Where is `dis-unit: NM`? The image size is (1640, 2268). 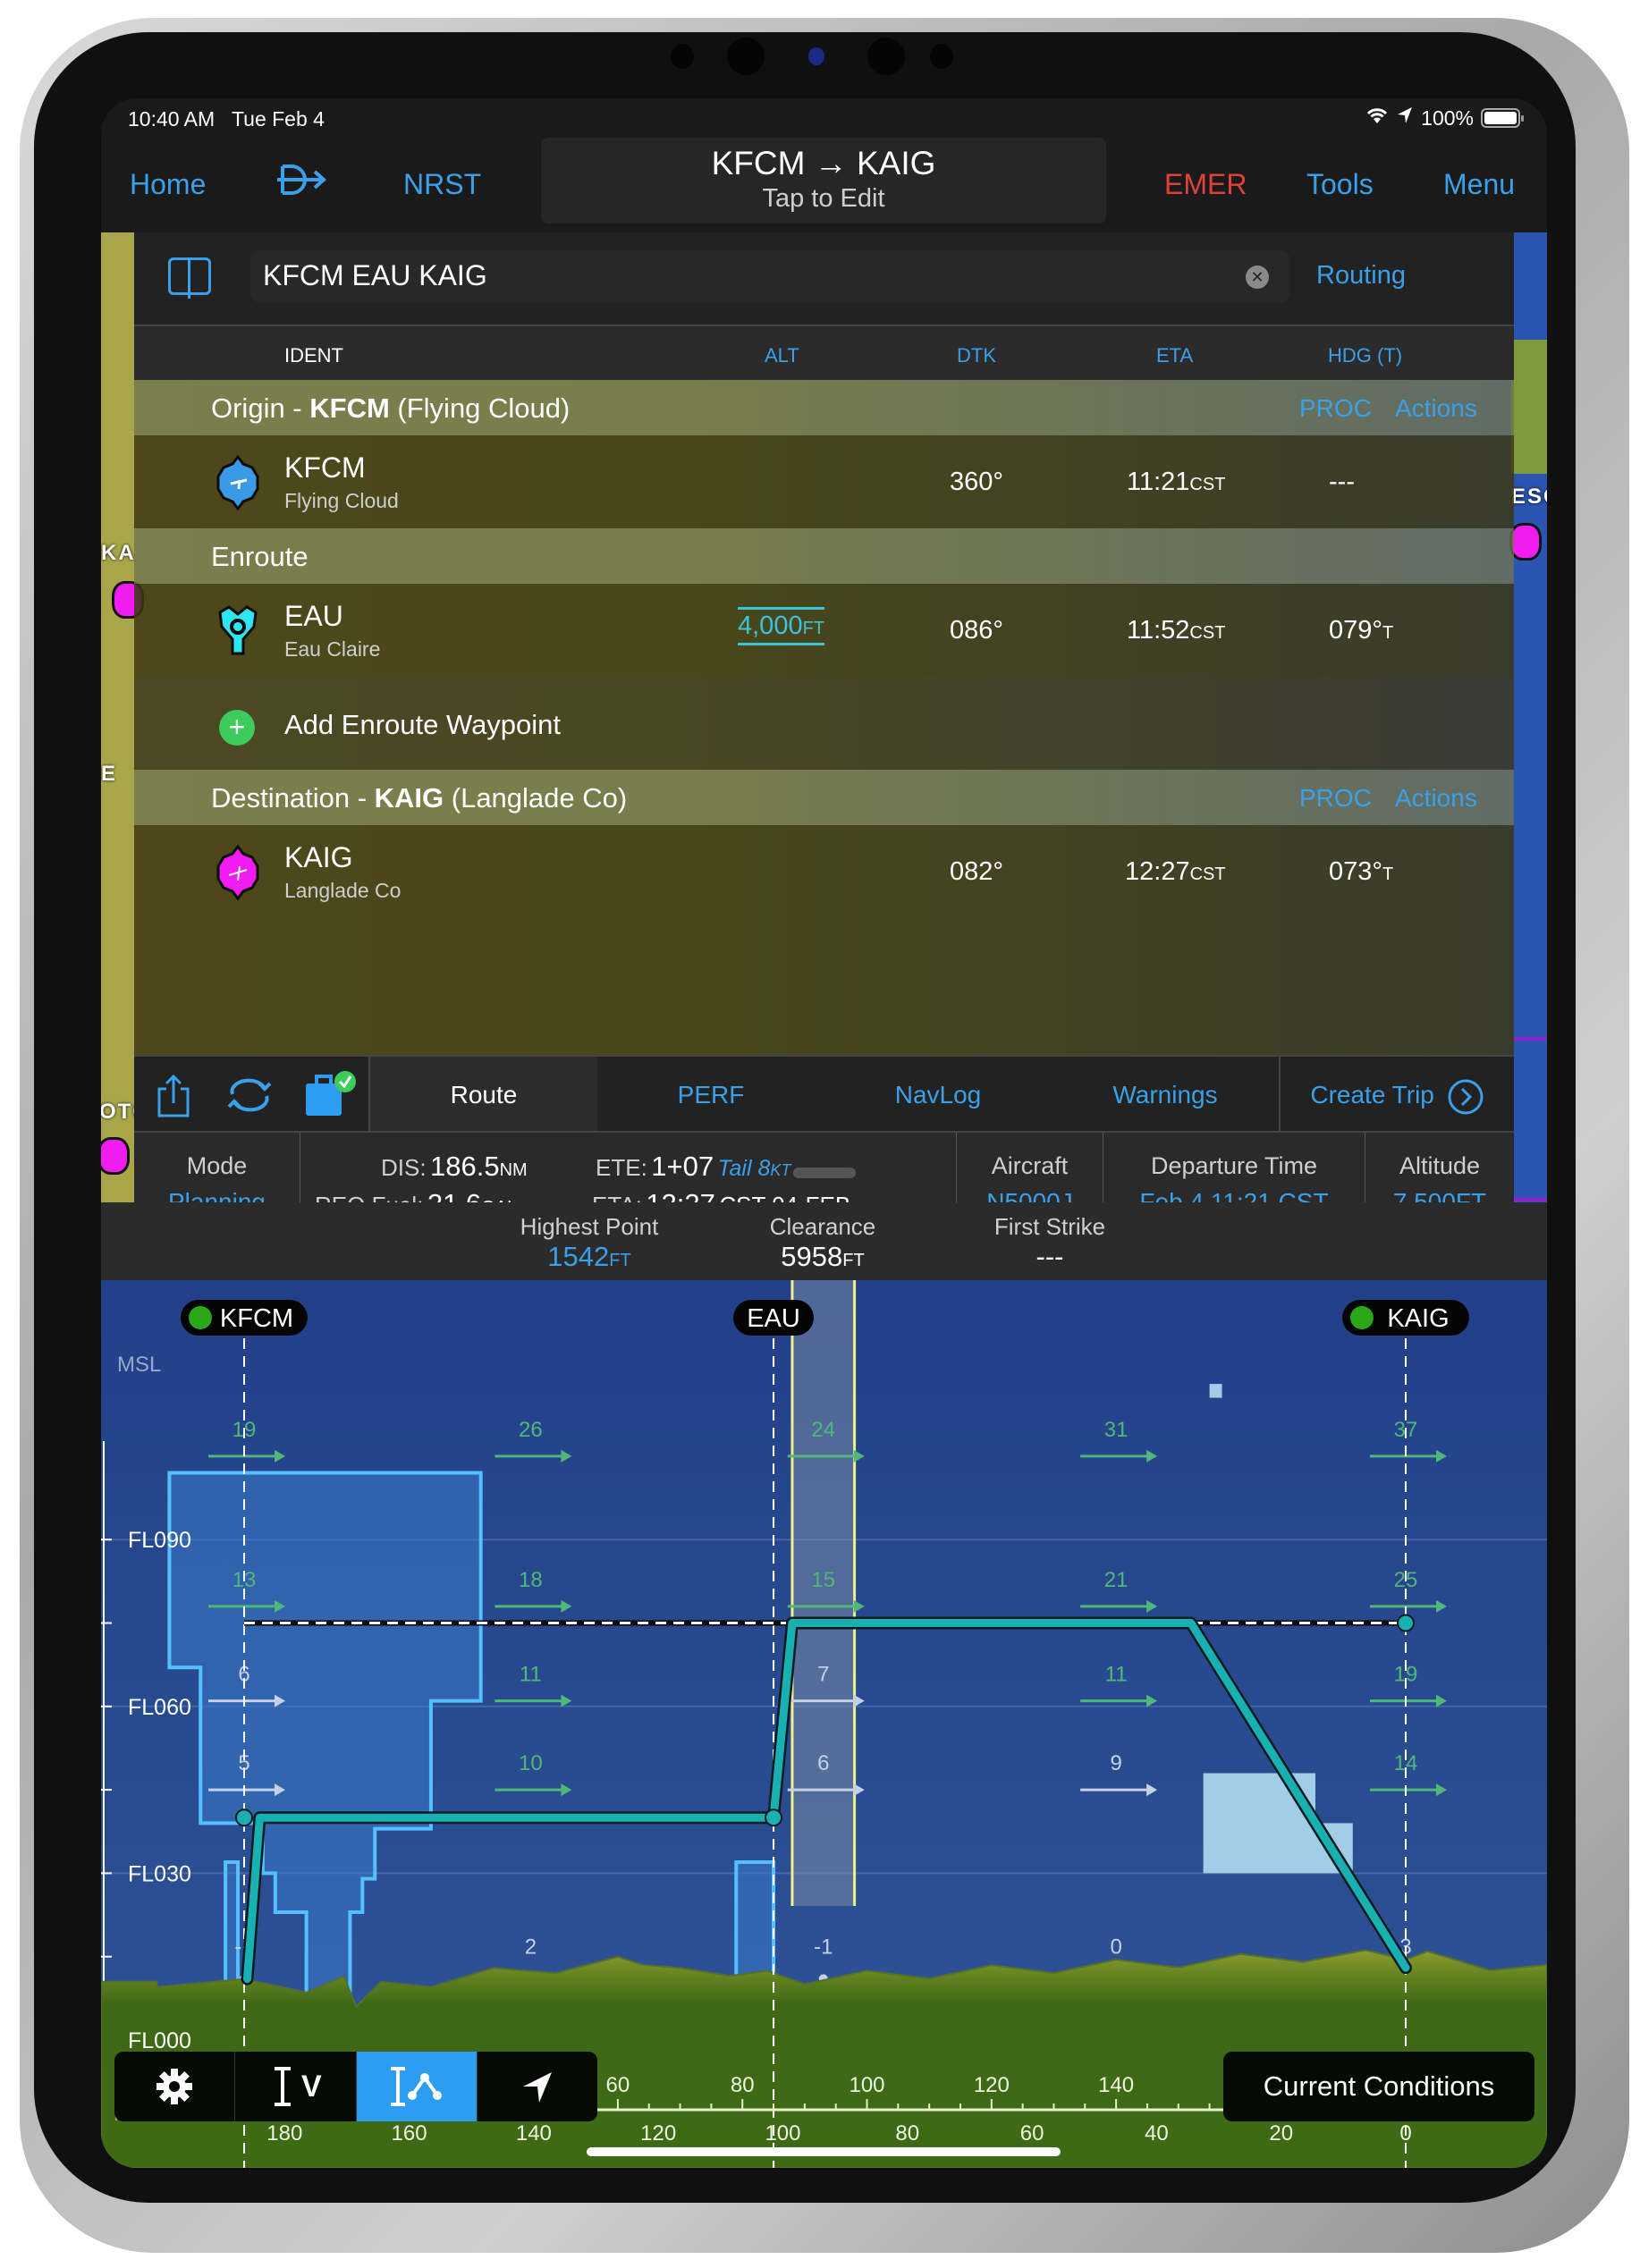
dis-unit: NM is located at coordinates (513, 1170).